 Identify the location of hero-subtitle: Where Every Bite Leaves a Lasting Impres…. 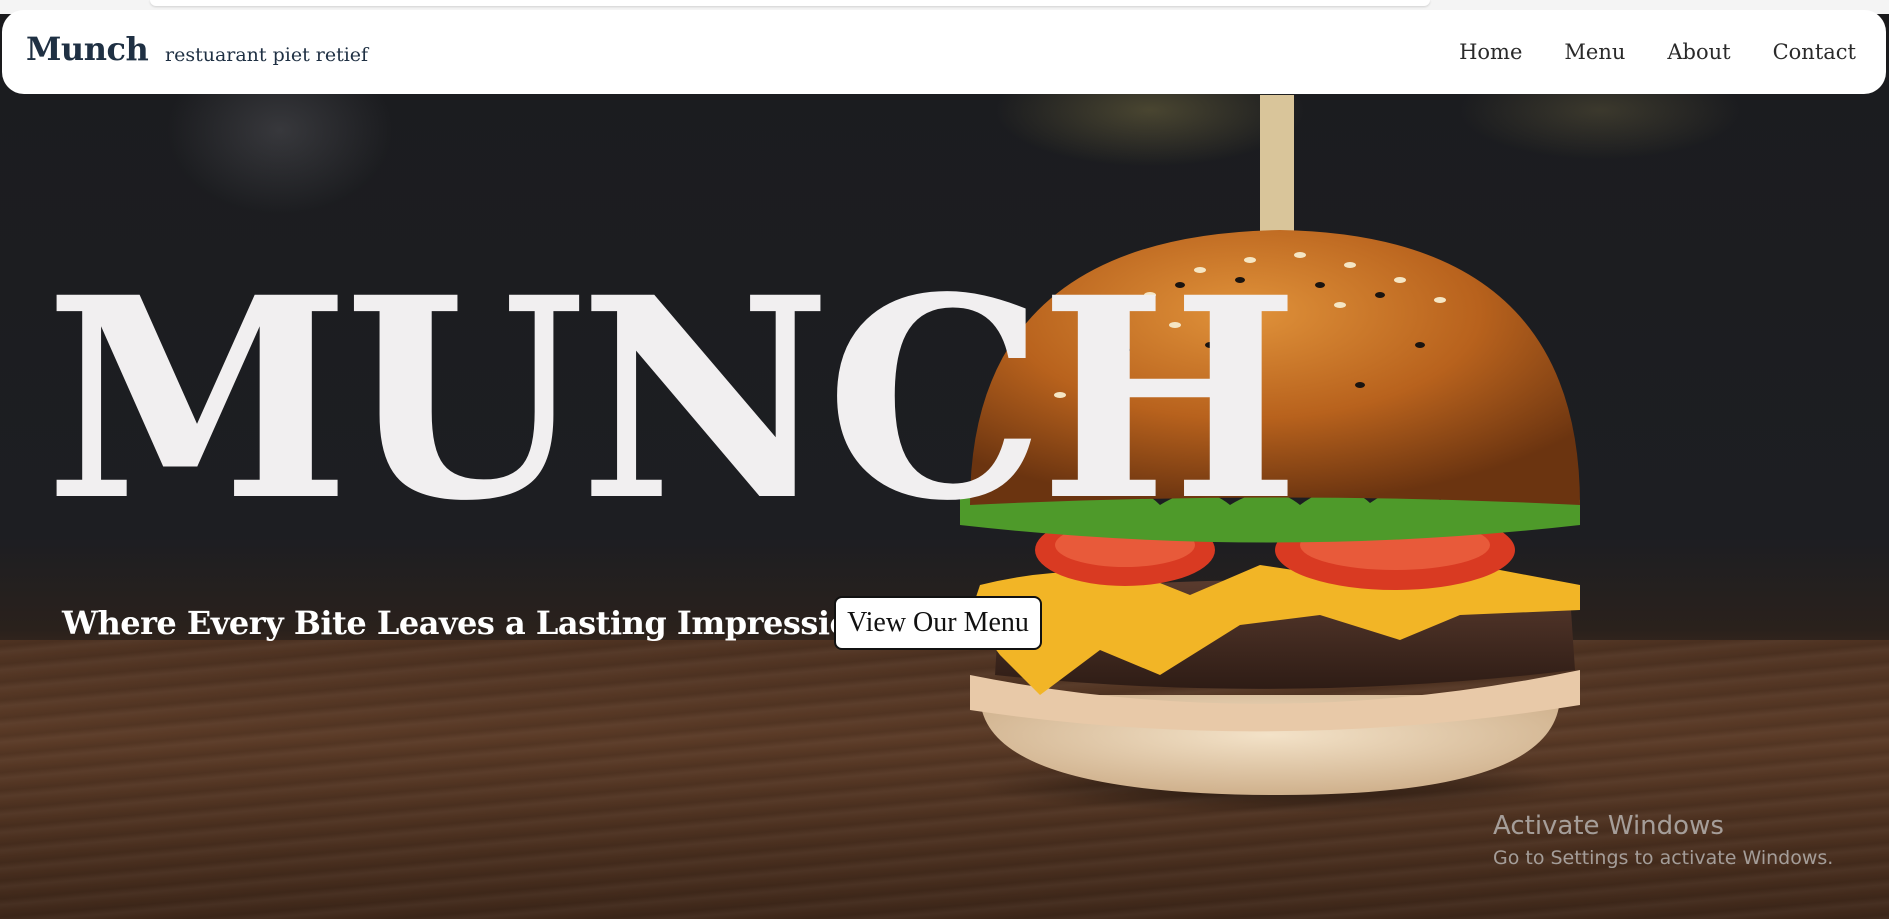
(468, 623).